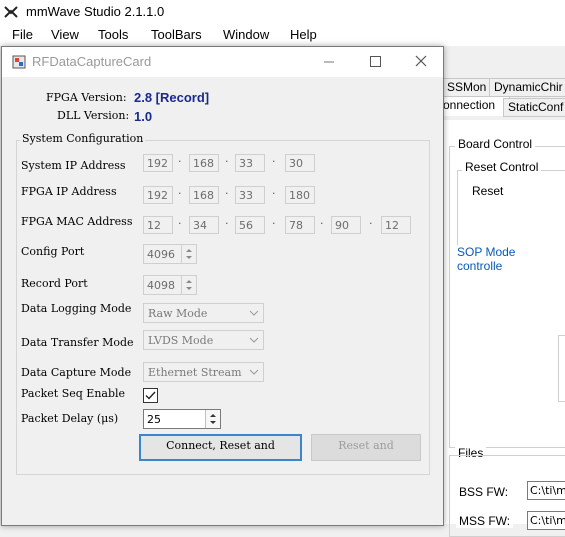 This screenshot has height=537, width=565. What do you see at coordinates (161, 254) in the screenshot?
I see `config-port-value: 4096` at bounding box center [161, 254].